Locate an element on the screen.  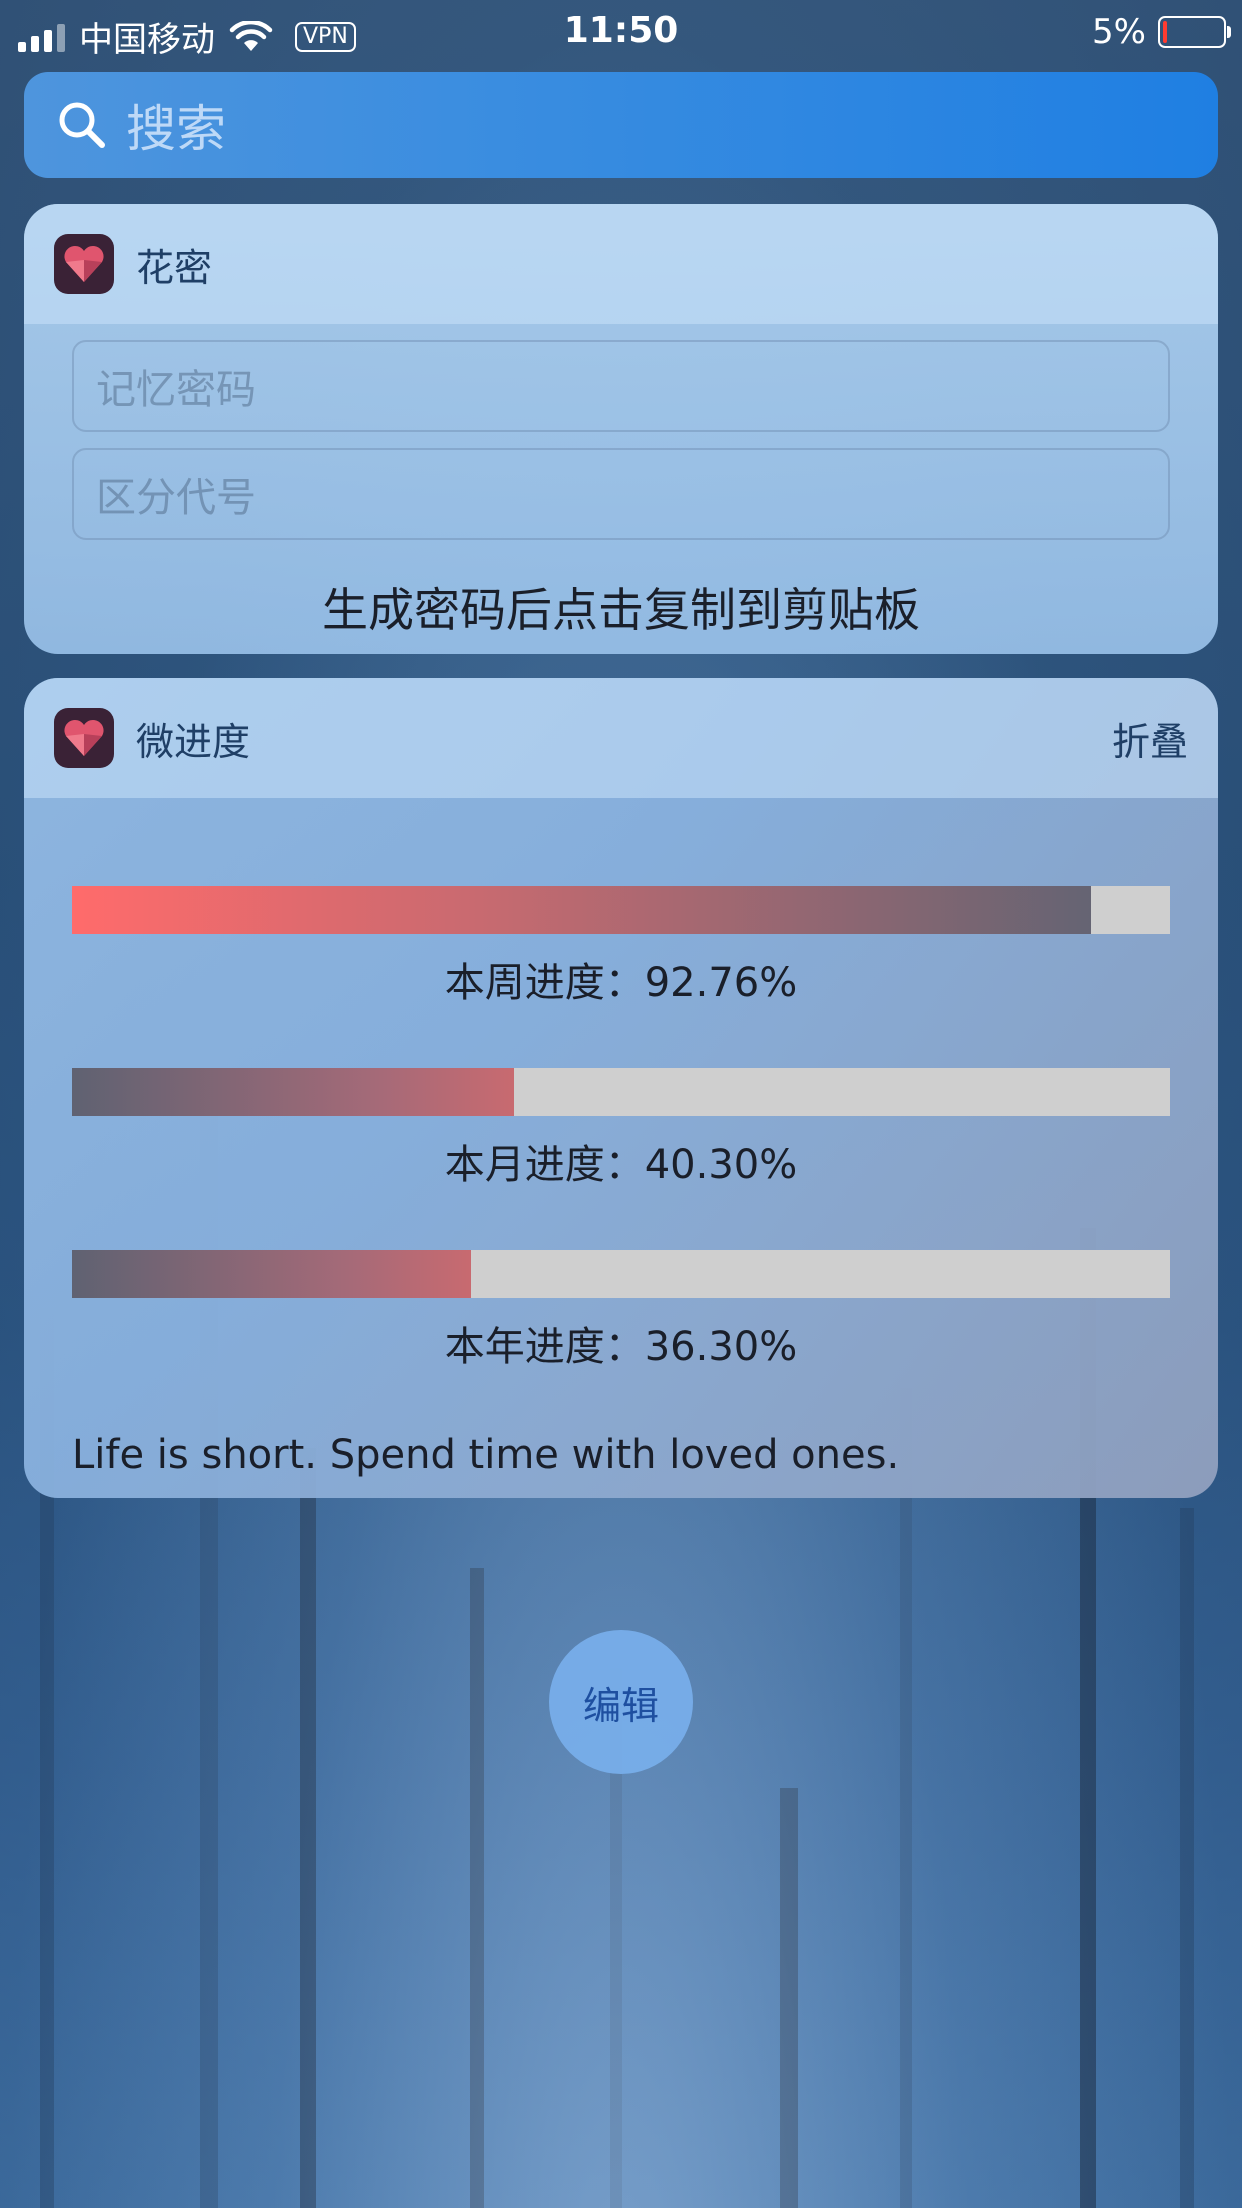
battery-percent: 5% is located at coordinates (1119, 32).